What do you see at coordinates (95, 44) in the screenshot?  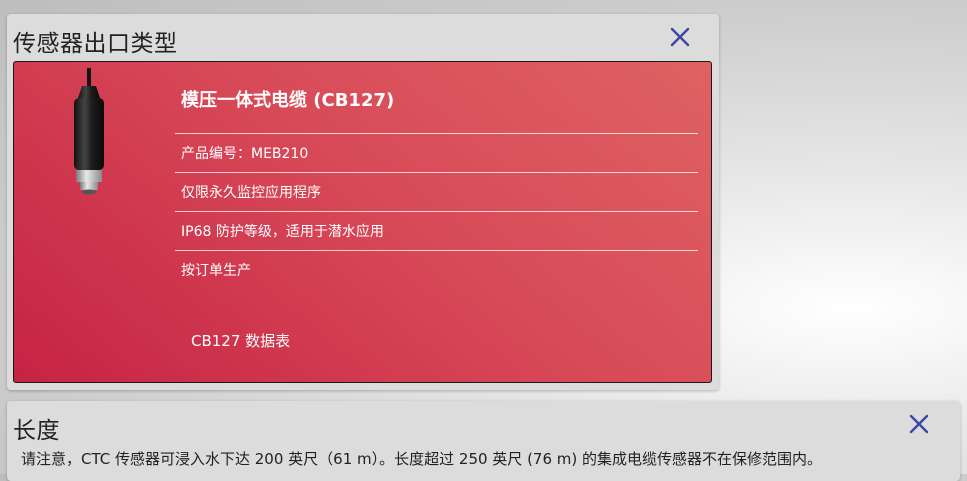 I see `panel-title: 传感器出口类型` at bounding box center [95, 44].